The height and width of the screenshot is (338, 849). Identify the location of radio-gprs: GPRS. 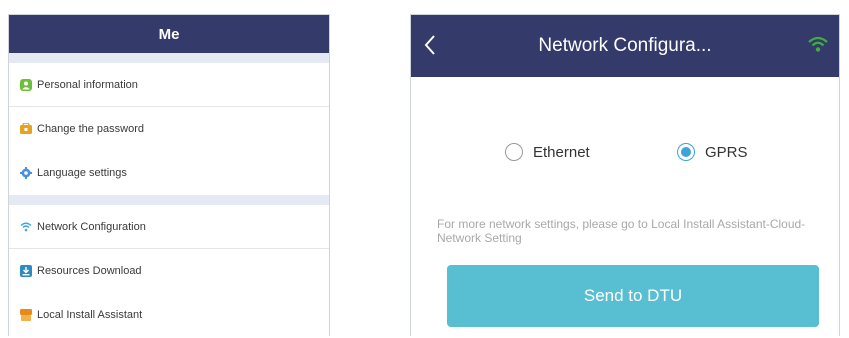
(712, 152).